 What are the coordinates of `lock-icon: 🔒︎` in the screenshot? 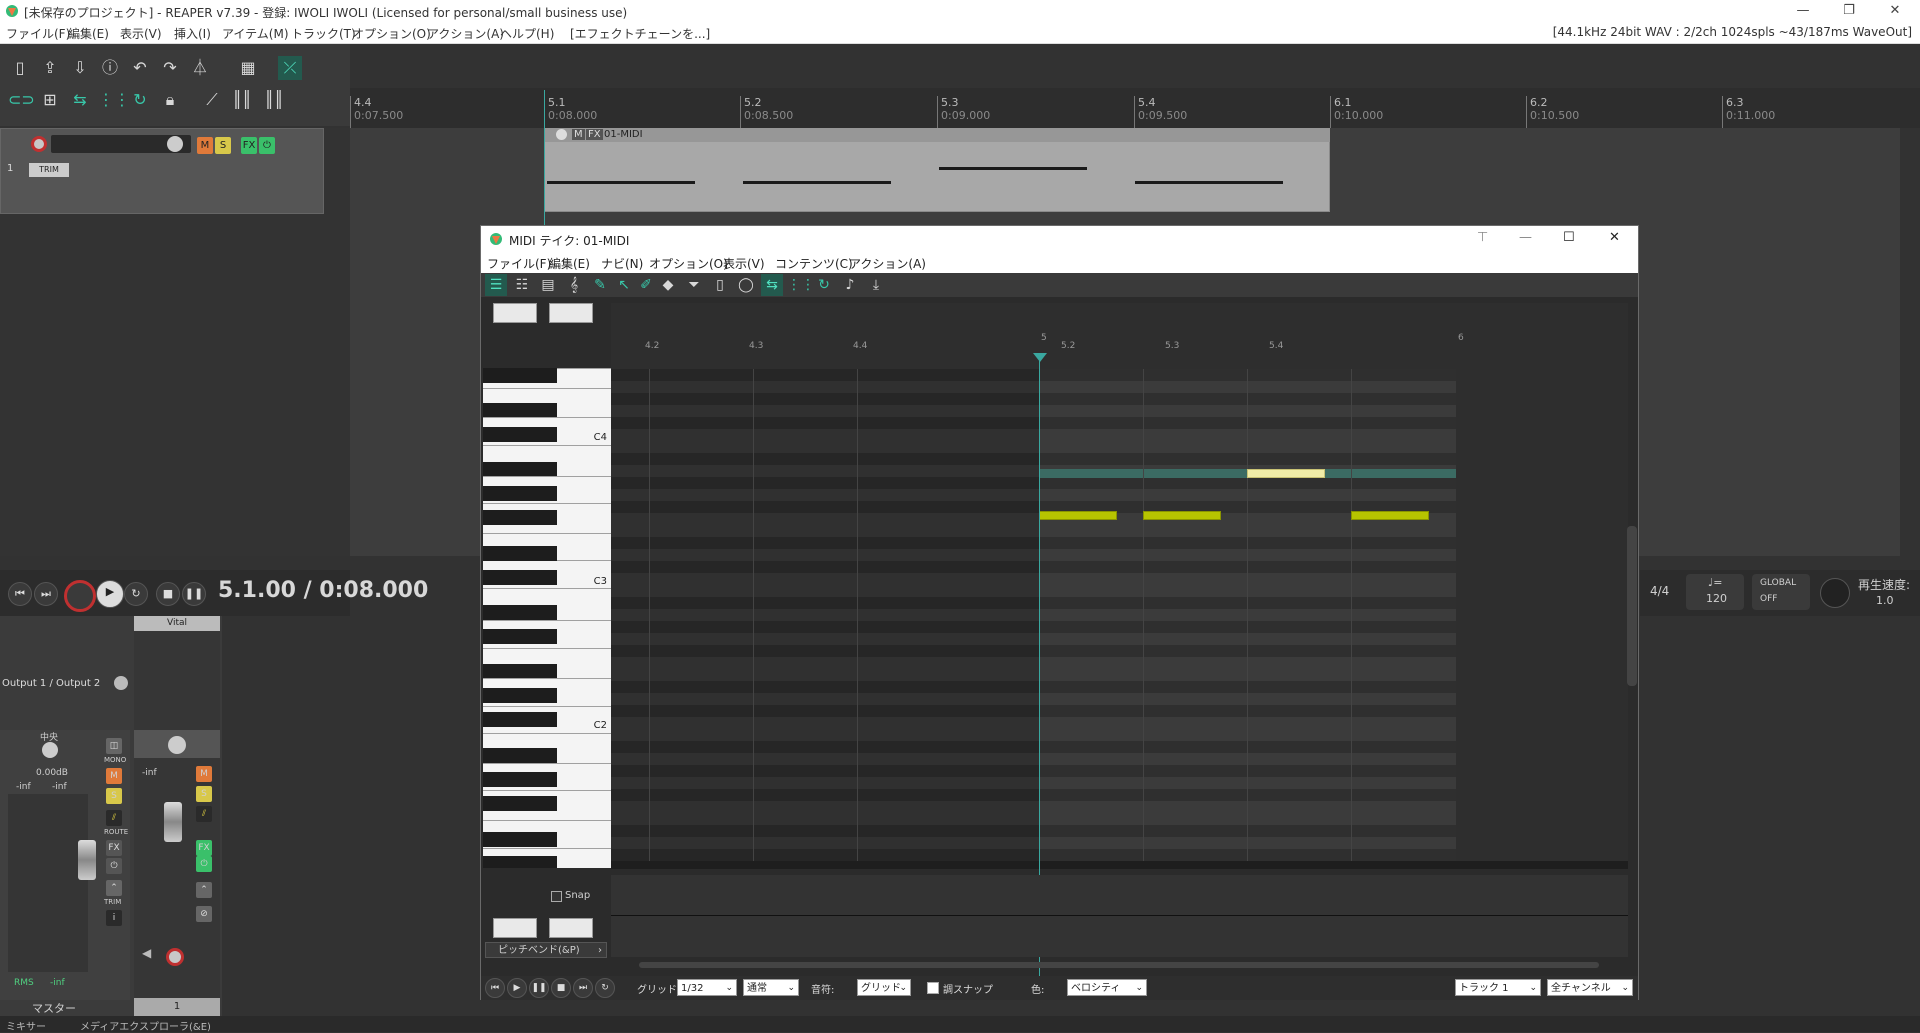 It's located at (170, 100).